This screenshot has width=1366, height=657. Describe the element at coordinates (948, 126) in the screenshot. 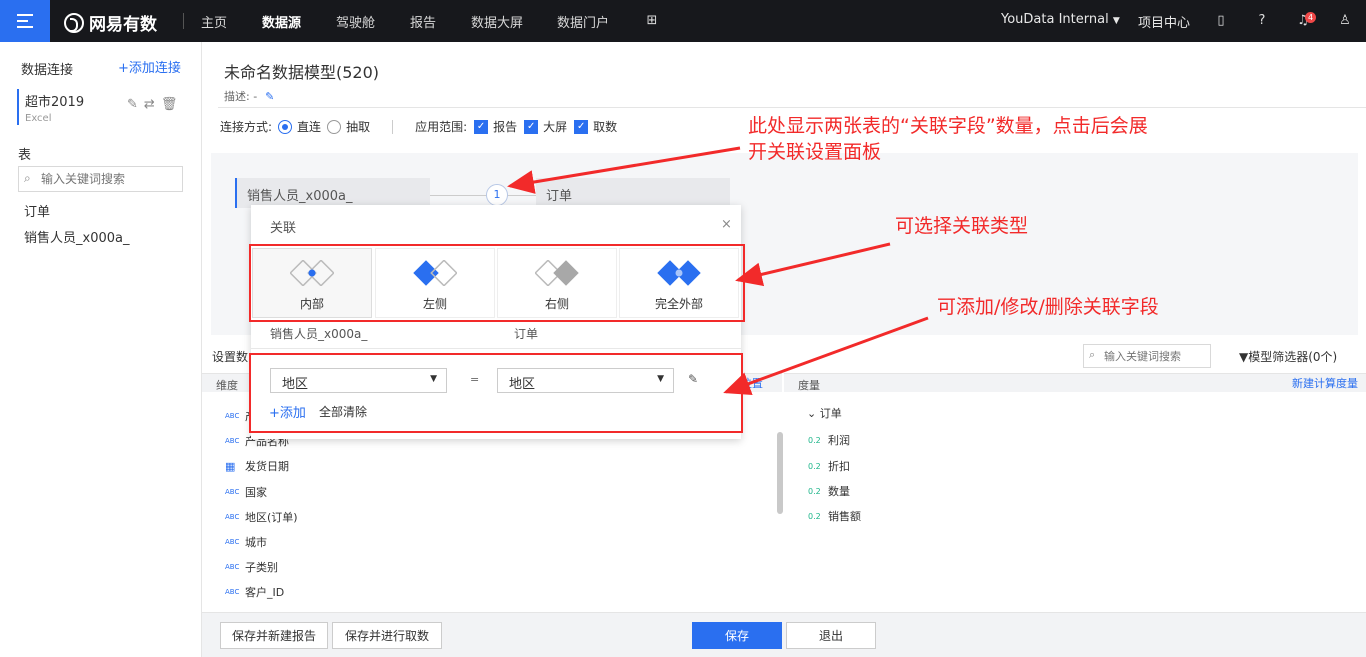

I see `annotation-line: 此处显示两张表的“关联字段”数量，点击后会展` at that location.